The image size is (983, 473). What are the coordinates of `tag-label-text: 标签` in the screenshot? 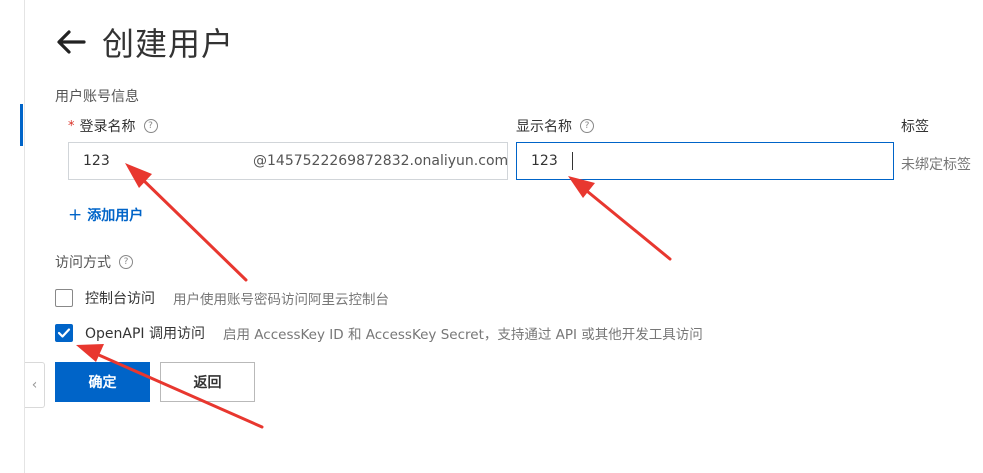 It's located at (915, 127).